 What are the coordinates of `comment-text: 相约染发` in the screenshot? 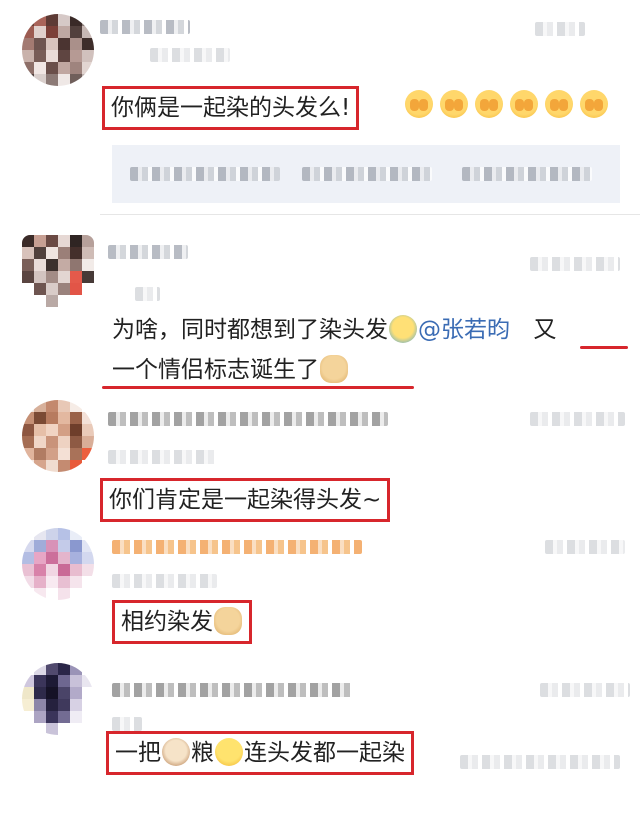 It's located at (167, 622).